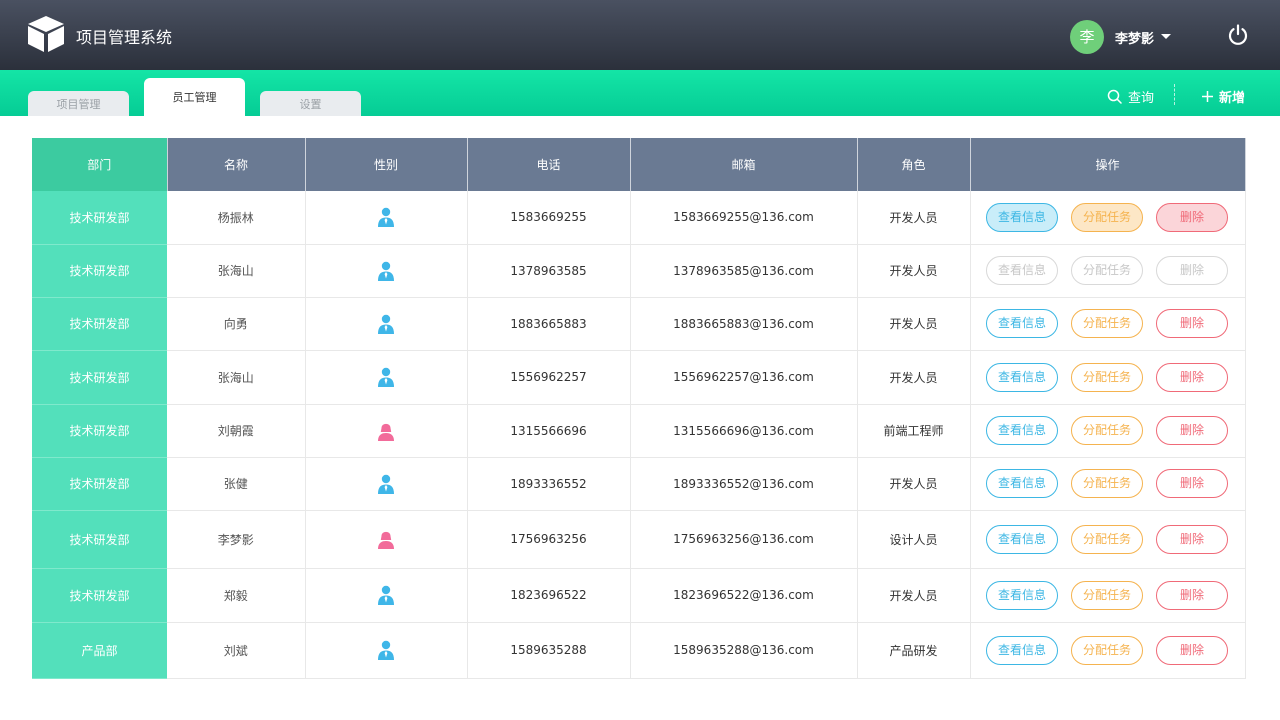  Describe the element at coordinates (914, 431) in the screenshot. I see `cell-role: 前端工程师` at that location.